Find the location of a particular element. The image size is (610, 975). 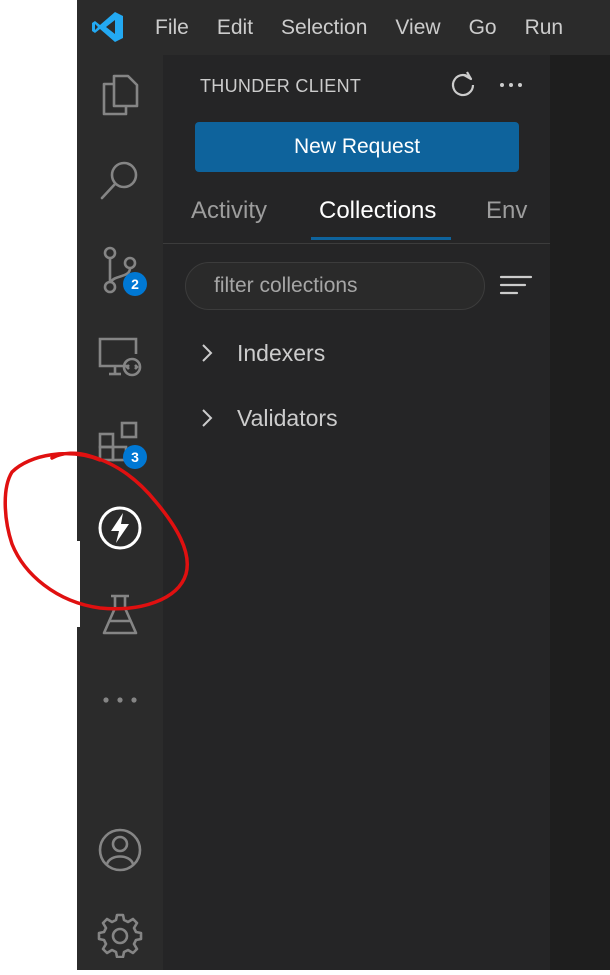

thunder-client-icon is located at coordinates (120, 528).